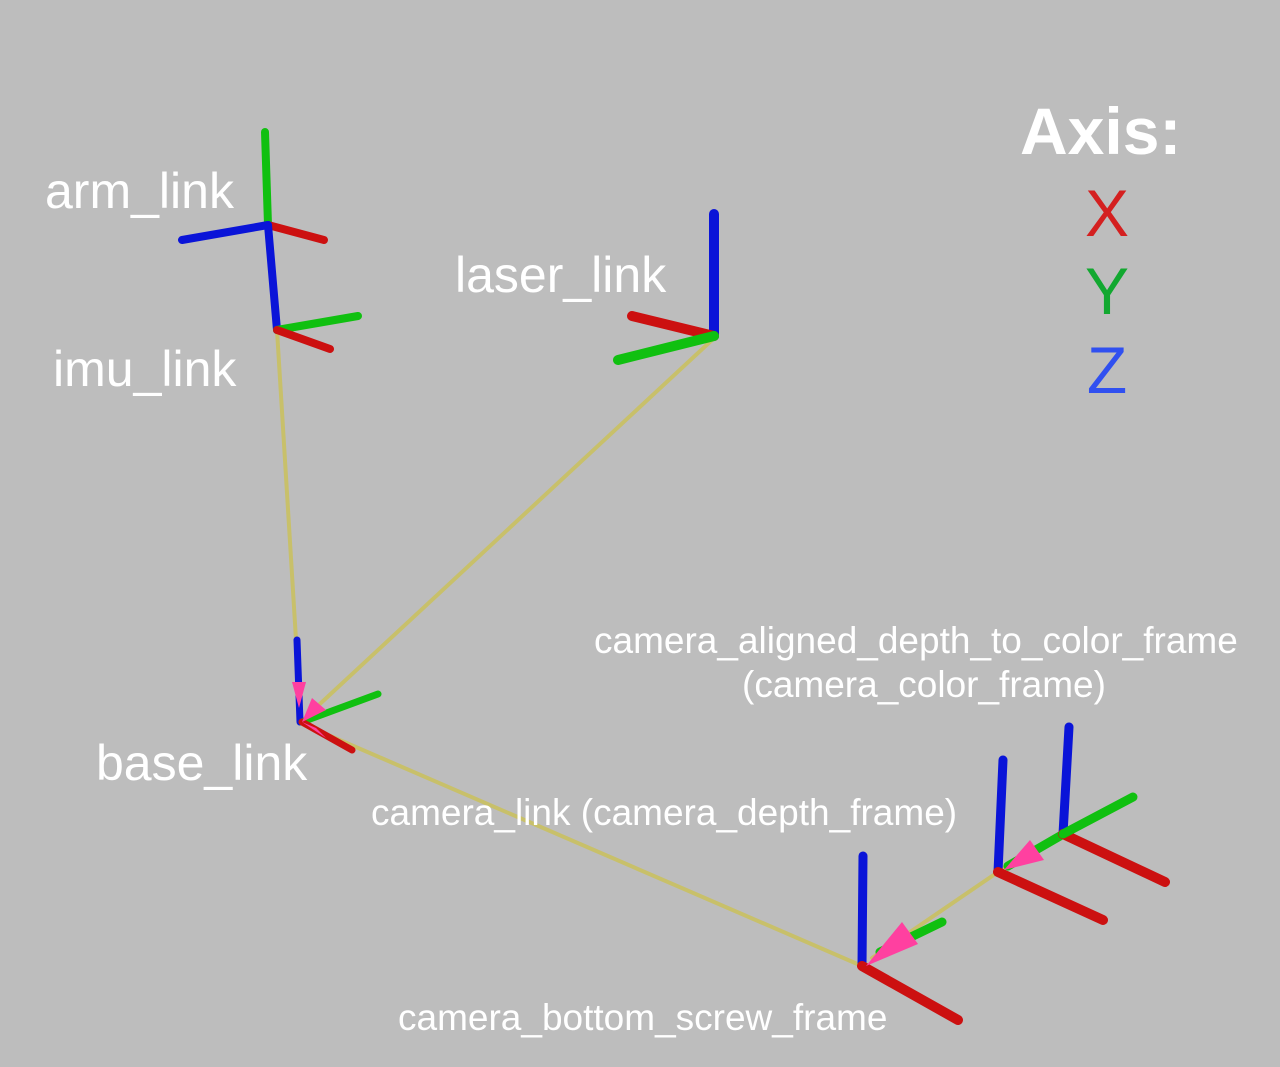 The image size is (1280, 1067). Describe the element at coordinates (303, 339) in the screenshot. I see `imu-link-x-axis` at that location.